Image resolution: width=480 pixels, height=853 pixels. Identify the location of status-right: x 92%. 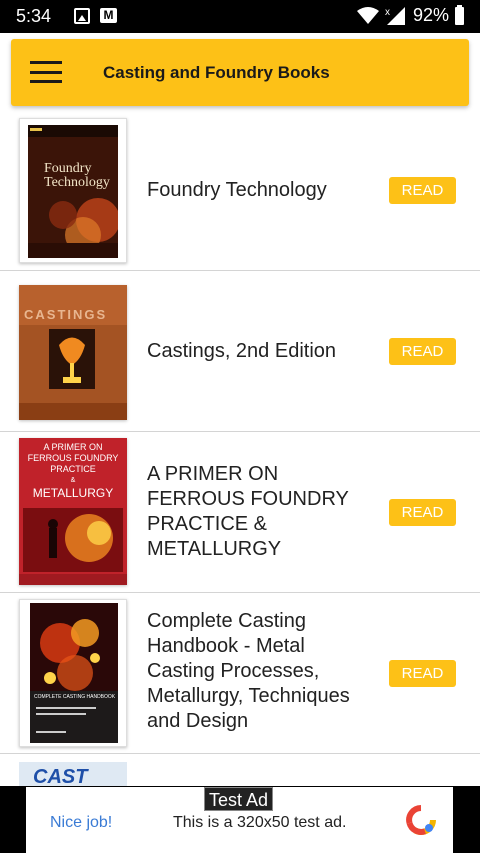
(410, 15).